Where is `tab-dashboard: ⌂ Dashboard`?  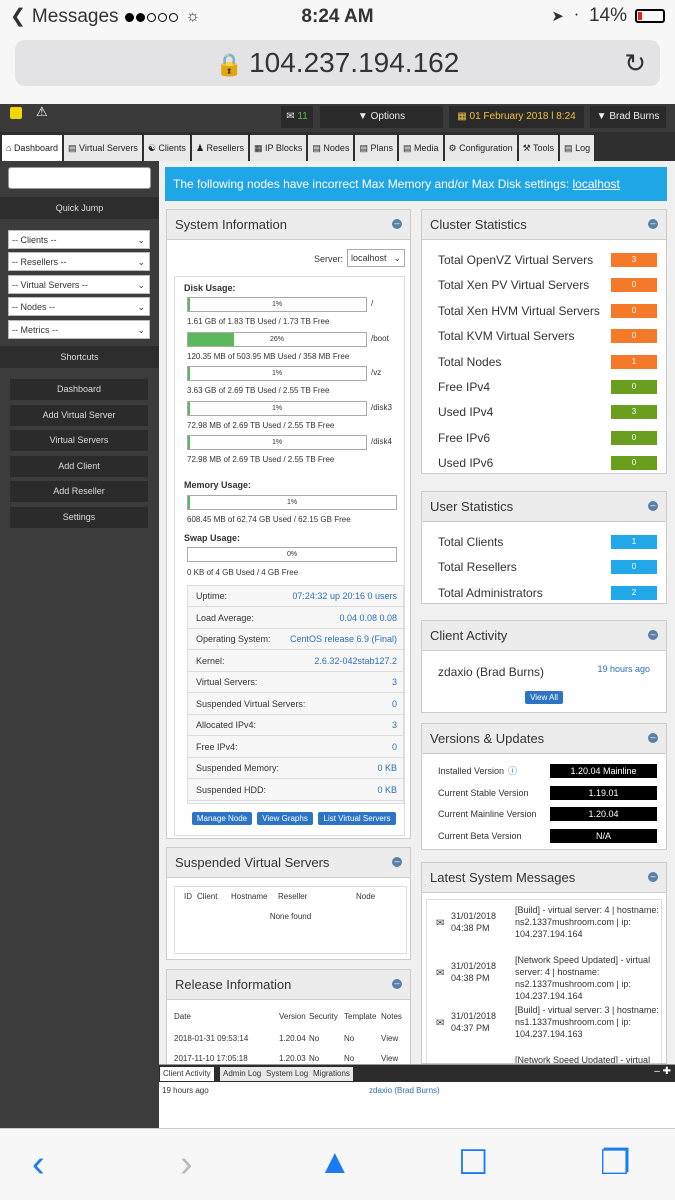
tab-dashboard: ⌂ Dashboard is located at coordinates (32, 148).